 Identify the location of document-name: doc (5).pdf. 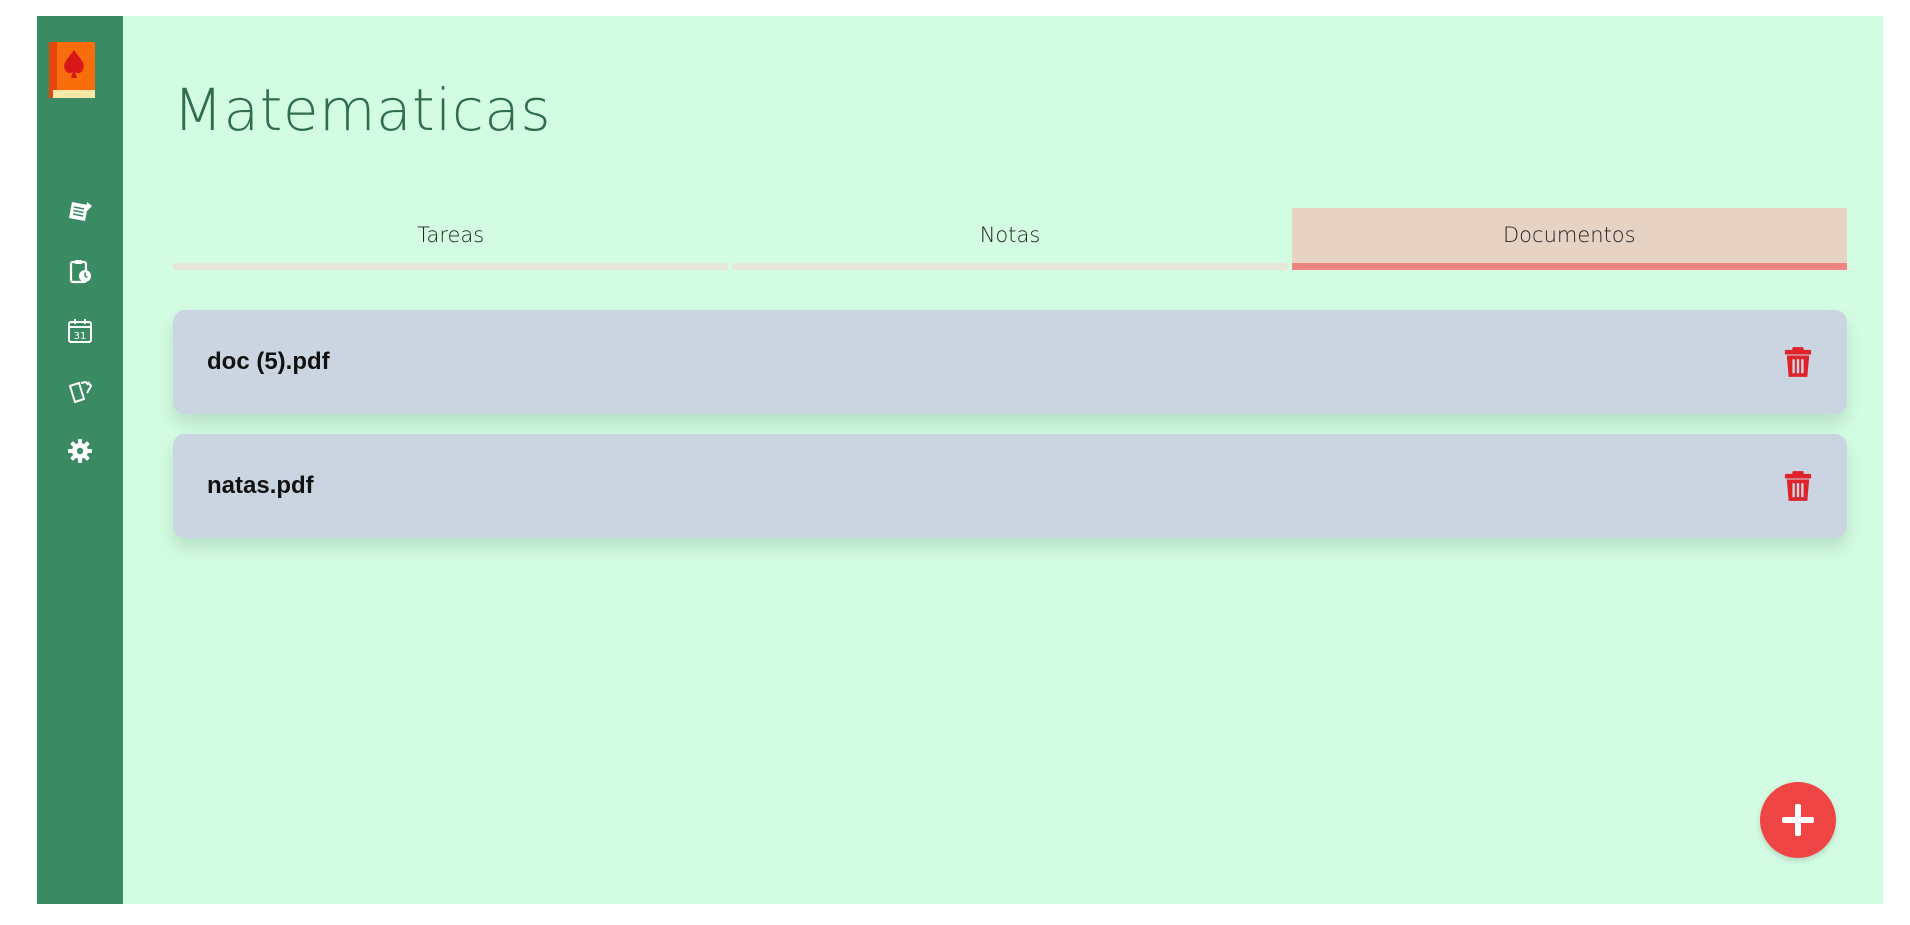
(268, 361).